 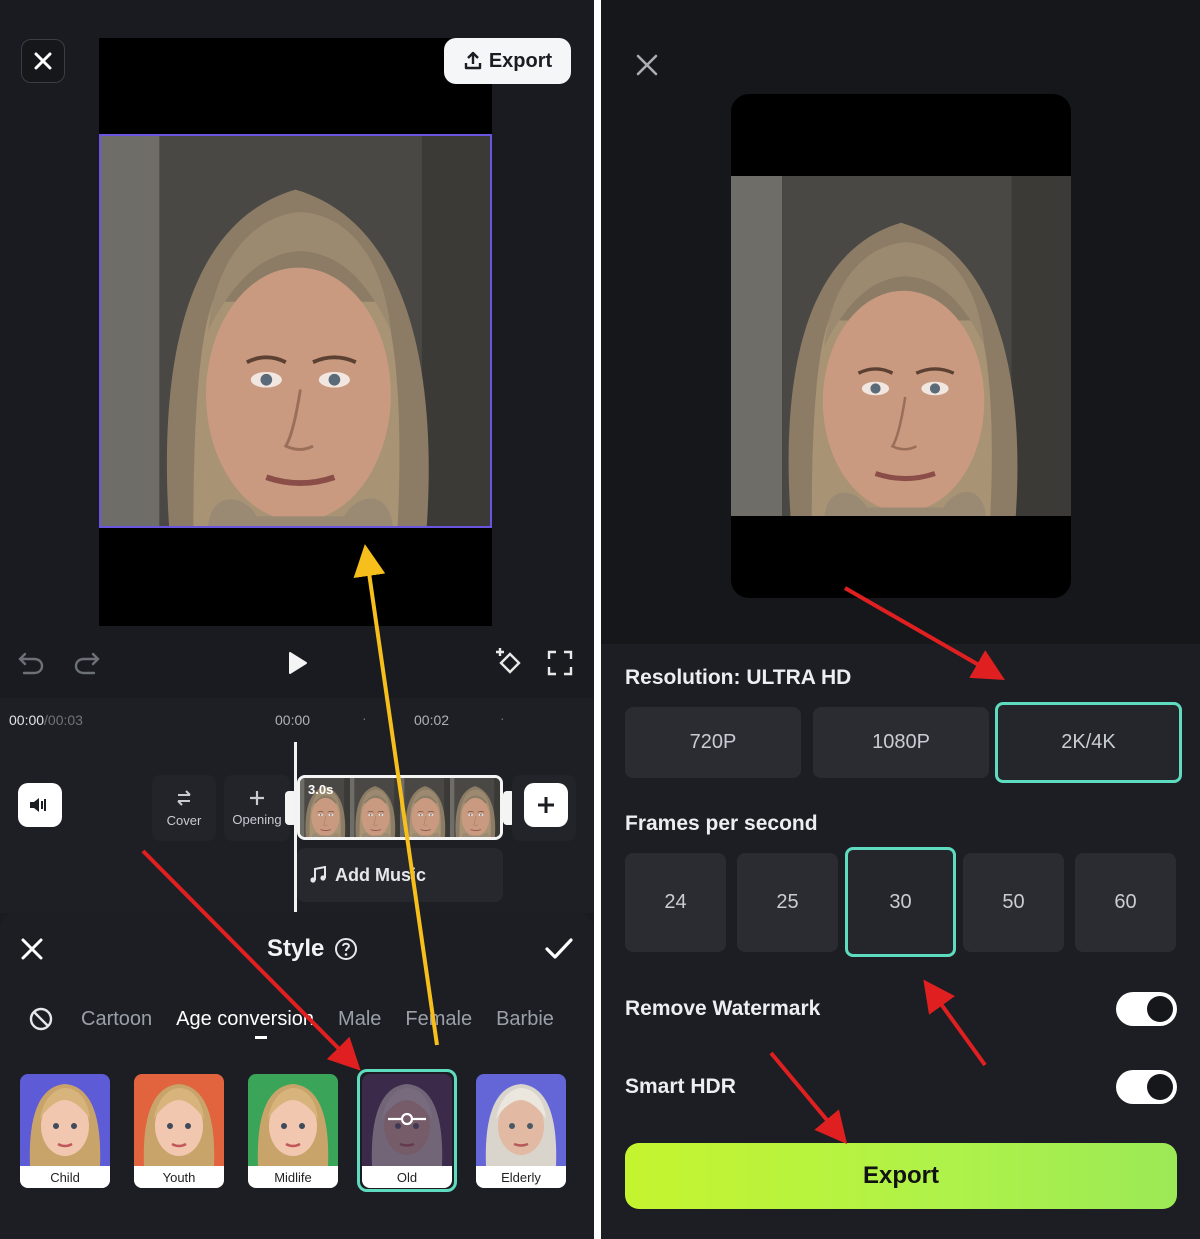 What do you see at coordinates (318, 874) in the screenshot?
I see `music-note-icon` at bounding box center [318, 874].